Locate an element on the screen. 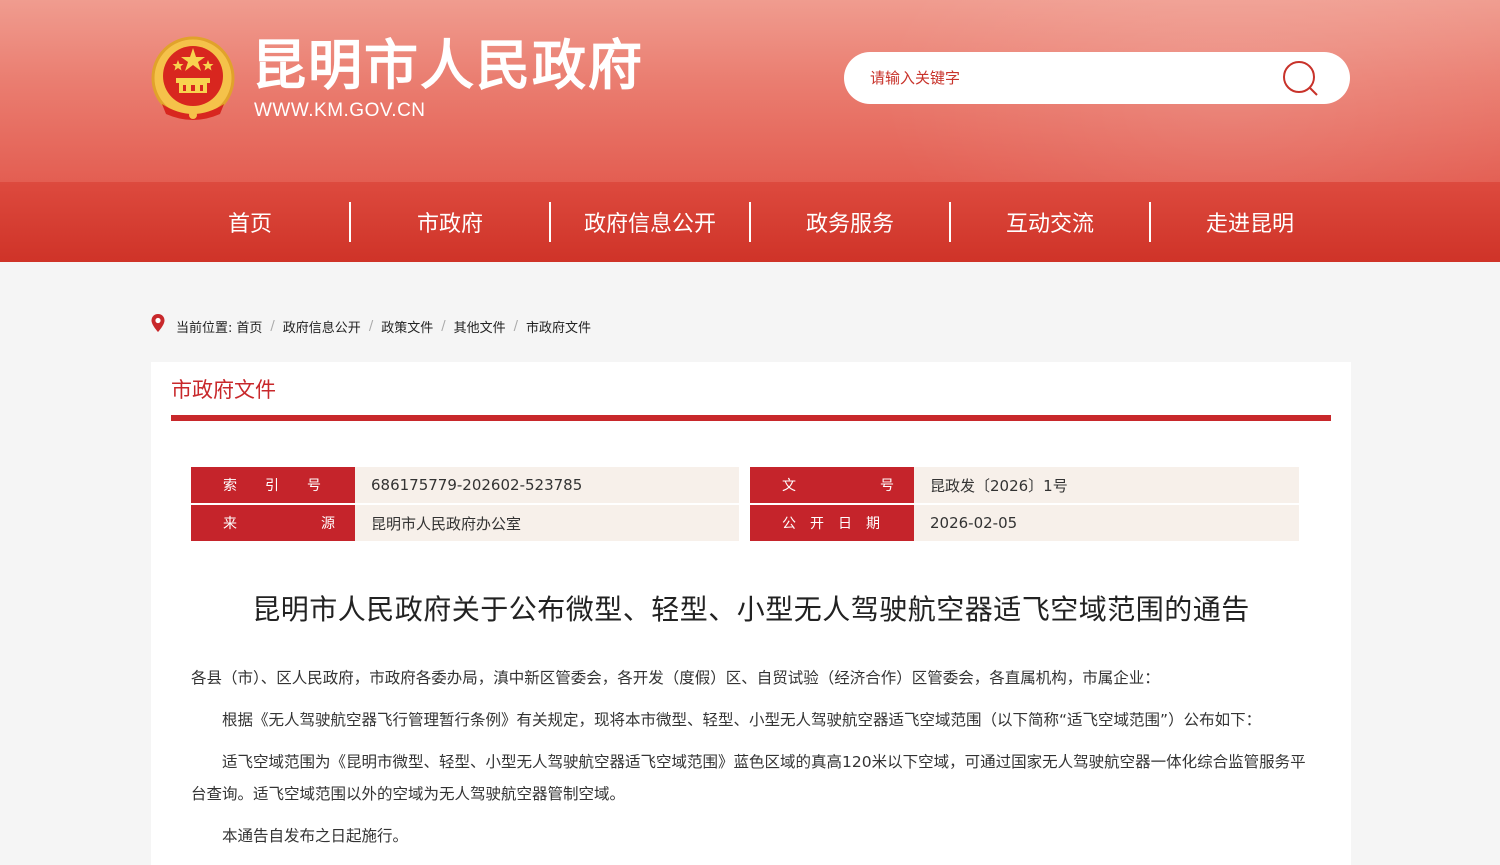  breadcrumb-prefix: 当前位置: is located at coordinates (204, 328).